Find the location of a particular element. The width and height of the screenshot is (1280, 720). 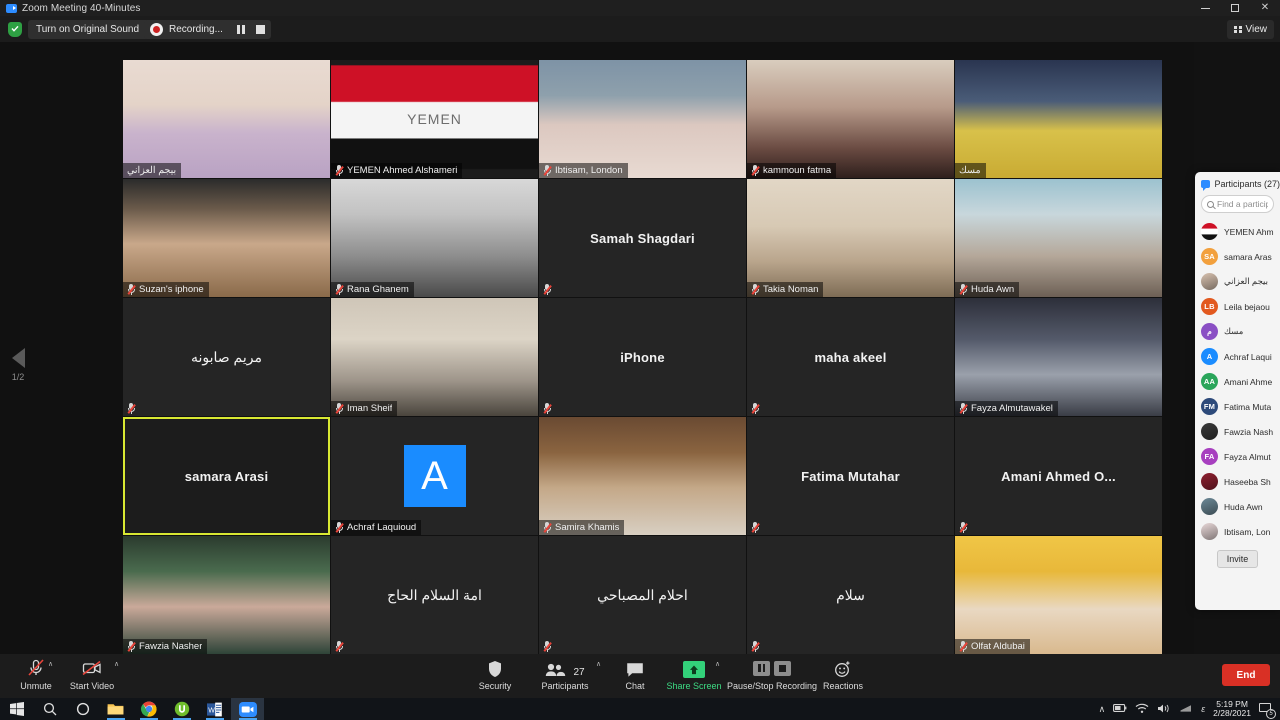

volume-icon is located at coordinates (1164, 709).